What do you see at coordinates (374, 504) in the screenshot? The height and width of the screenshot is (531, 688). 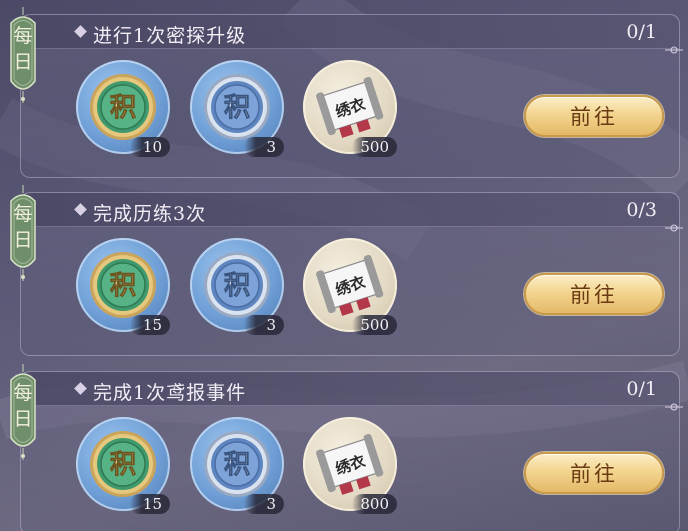 I see `reward-count: 800` at bounding box center [374, 504].